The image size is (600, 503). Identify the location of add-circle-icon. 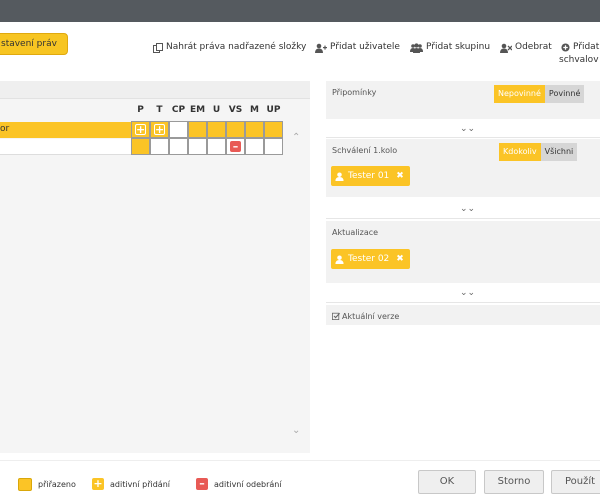
(565, 47).